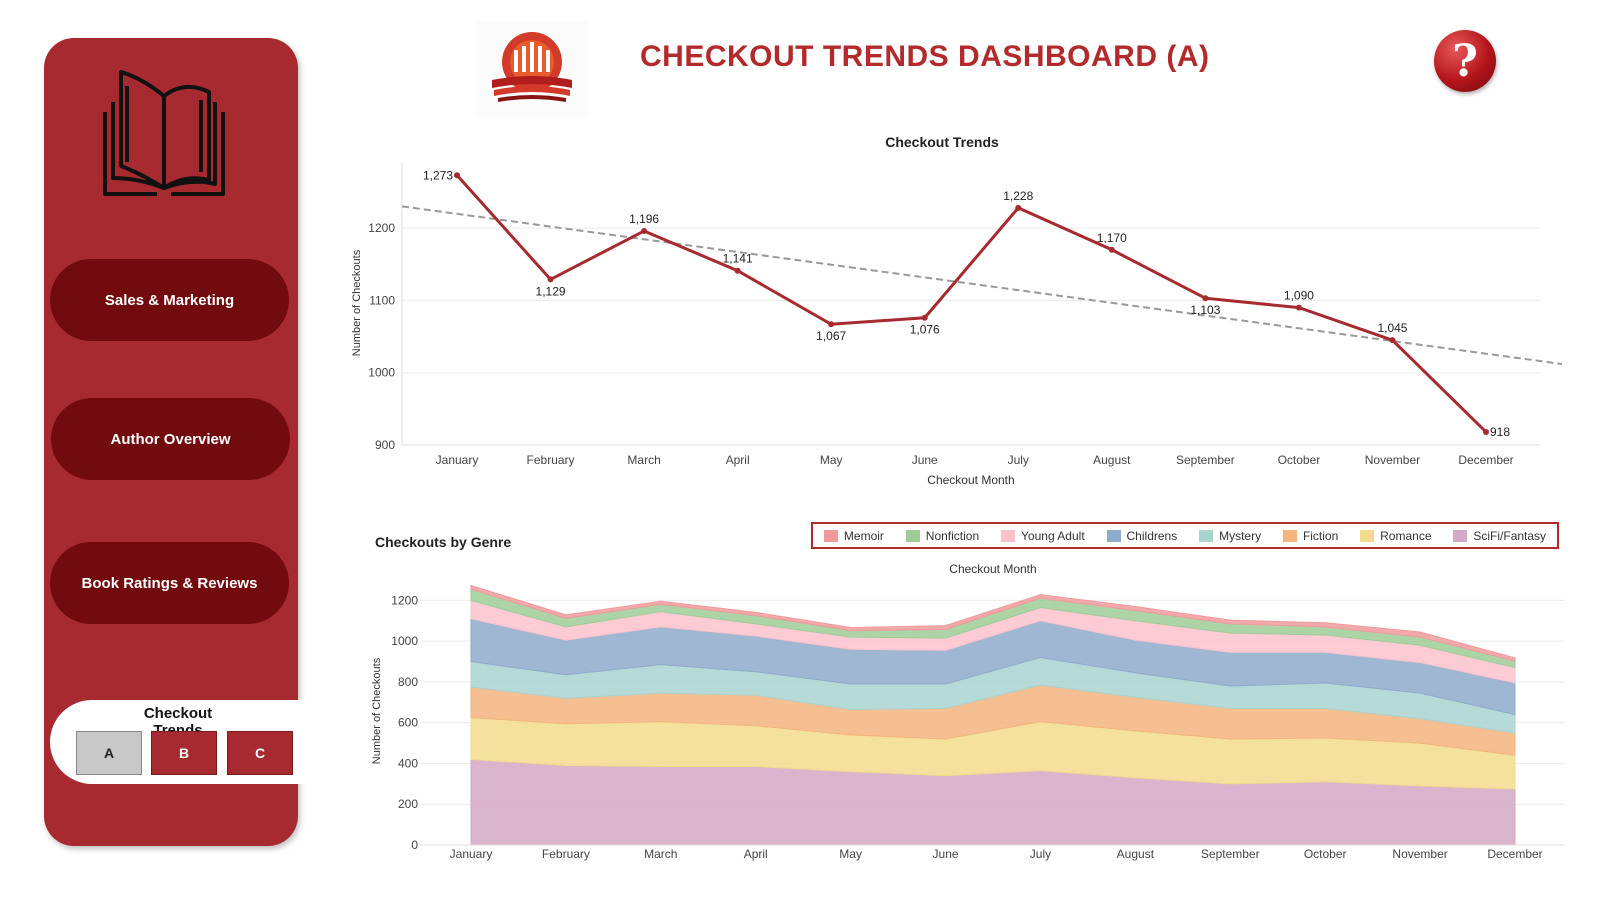  What do you see at coordinates (551, 291) in the screenshot?
I see `data-label: 1,129` at bounding box center [551, 291].